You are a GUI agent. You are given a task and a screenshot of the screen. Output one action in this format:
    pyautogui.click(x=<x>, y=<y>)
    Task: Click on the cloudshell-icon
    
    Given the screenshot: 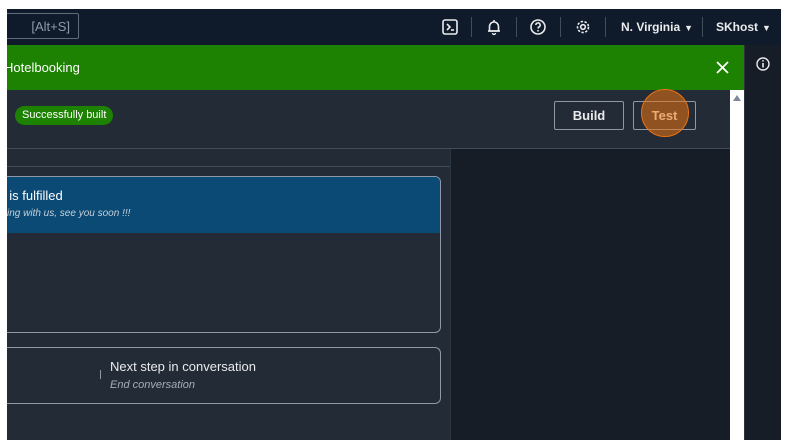 What is the action you would take?
    pyautogui.click(x=450, y=27)
    